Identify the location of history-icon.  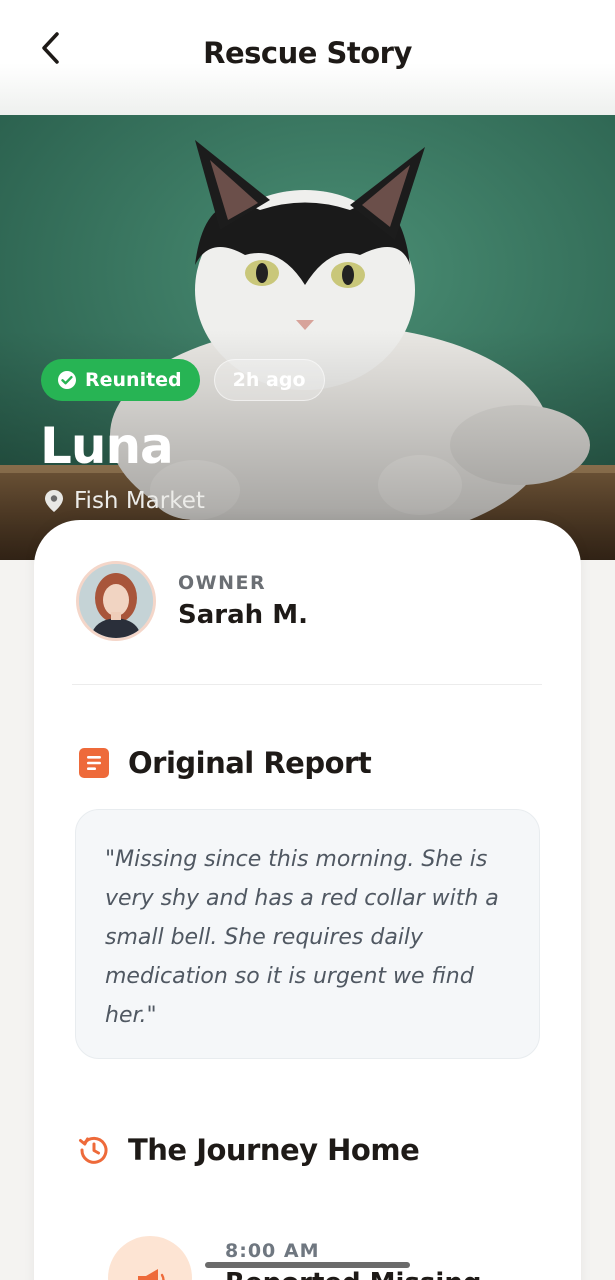
(93, 1150).